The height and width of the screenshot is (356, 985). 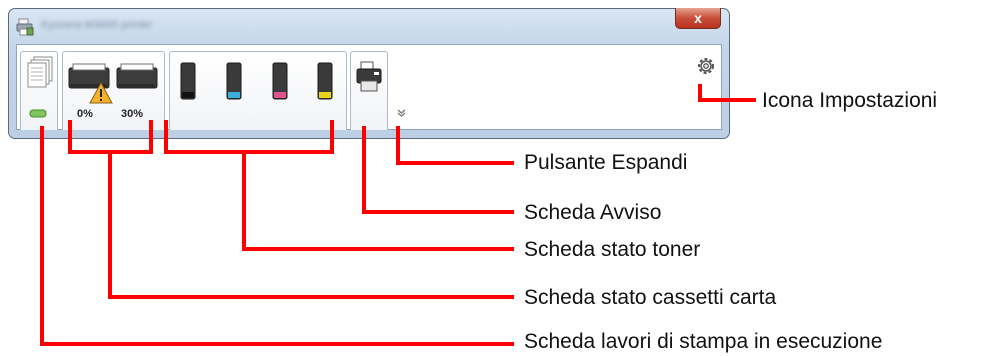 What do you see at coordinates (612, 249) in the screenshot?
I see `callout-toner-tab: Scheda stato toner` at bounding box center [612, 249].